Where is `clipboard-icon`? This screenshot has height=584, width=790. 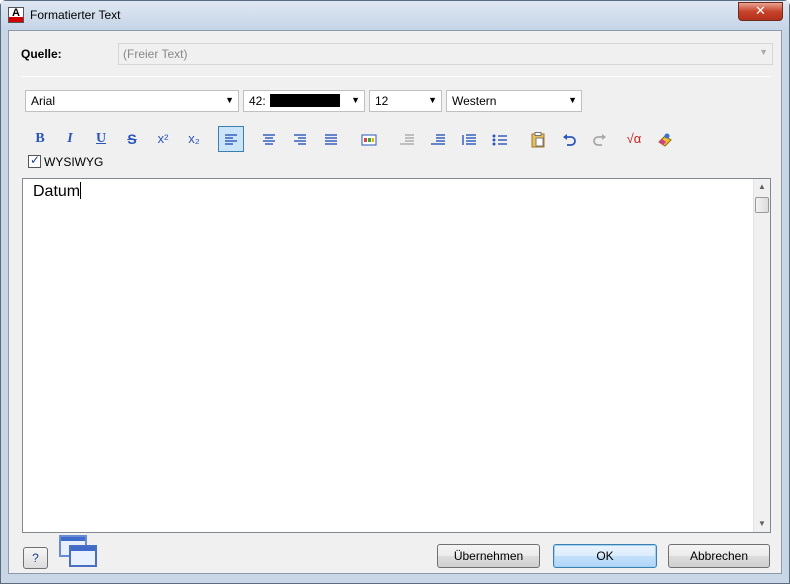 clipboard-icon is located at coordinates (538, 140).